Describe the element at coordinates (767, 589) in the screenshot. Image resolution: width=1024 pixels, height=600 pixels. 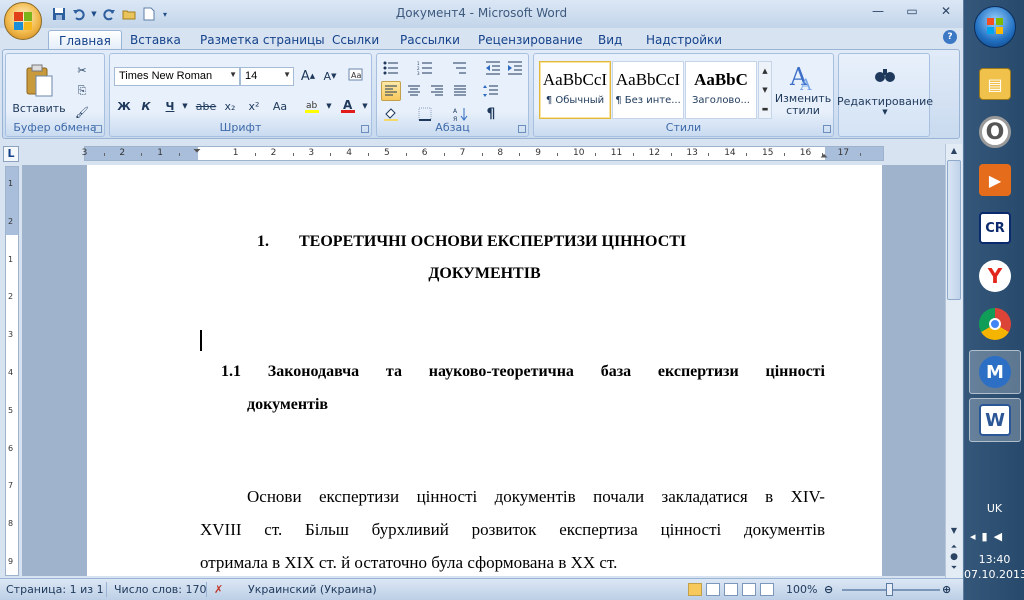
I see `draft-view-icon` at that location.